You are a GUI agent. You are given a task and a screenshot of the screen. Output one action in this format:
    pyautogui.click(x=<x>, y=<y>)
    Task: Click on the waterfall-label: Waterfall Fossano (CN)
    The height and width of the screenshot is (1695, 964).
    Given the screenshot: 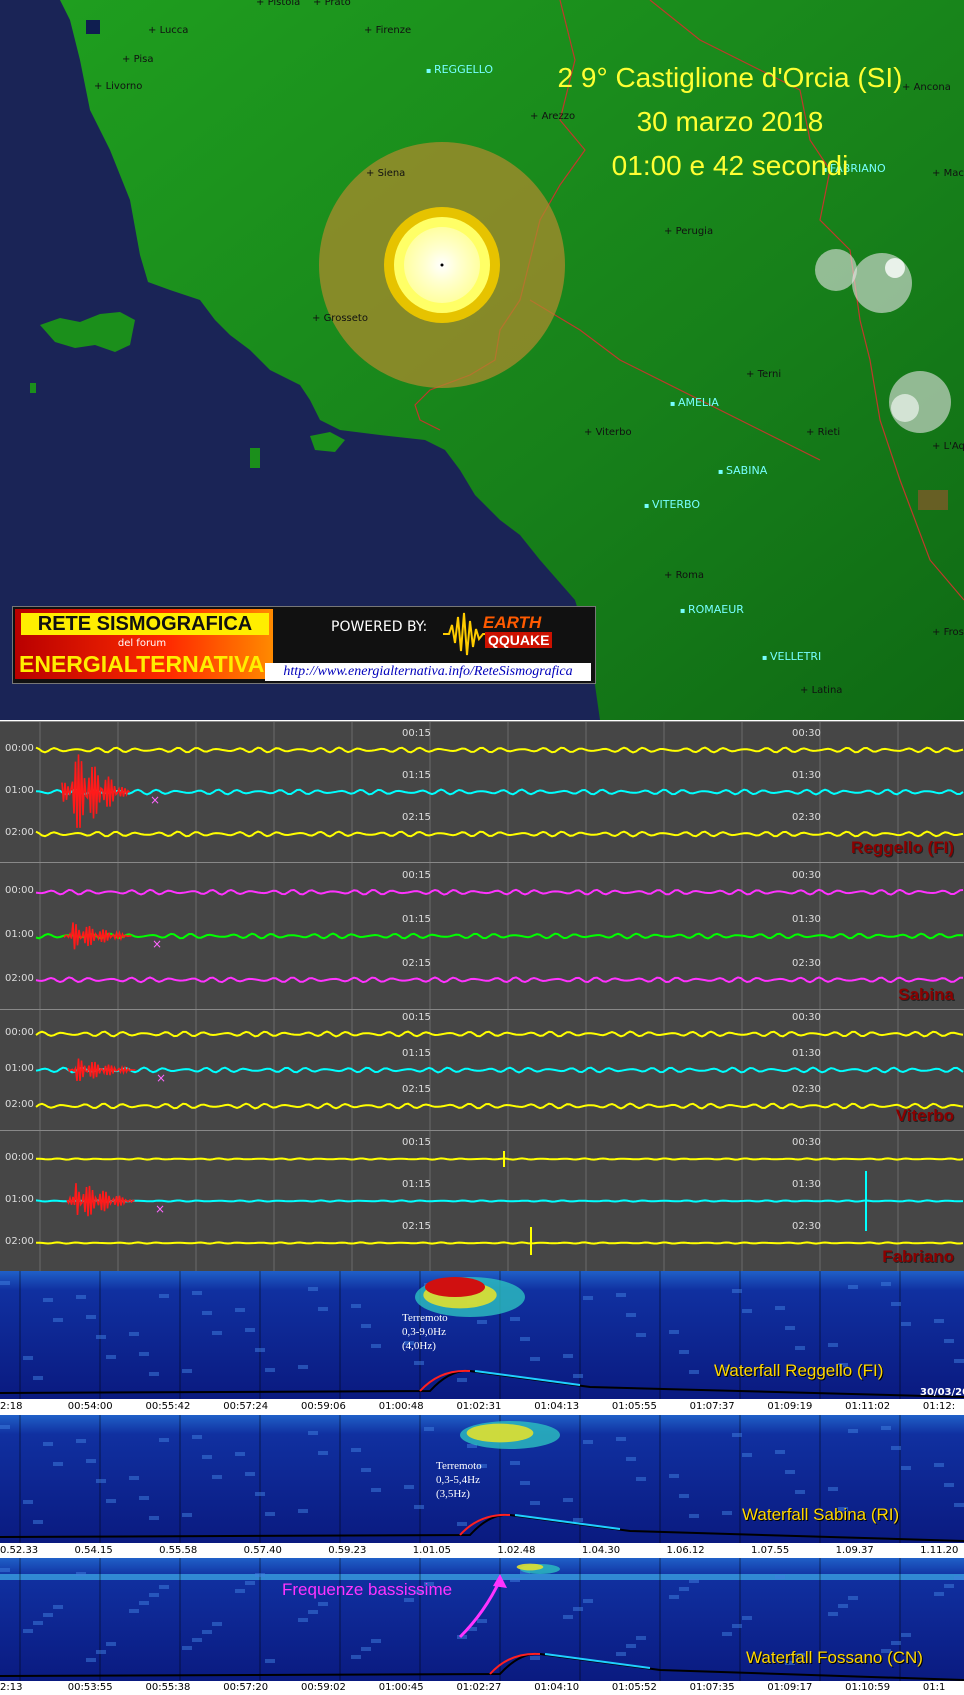 What is the action you would take?
    pyautogui.click(x=834, y=1657)
    